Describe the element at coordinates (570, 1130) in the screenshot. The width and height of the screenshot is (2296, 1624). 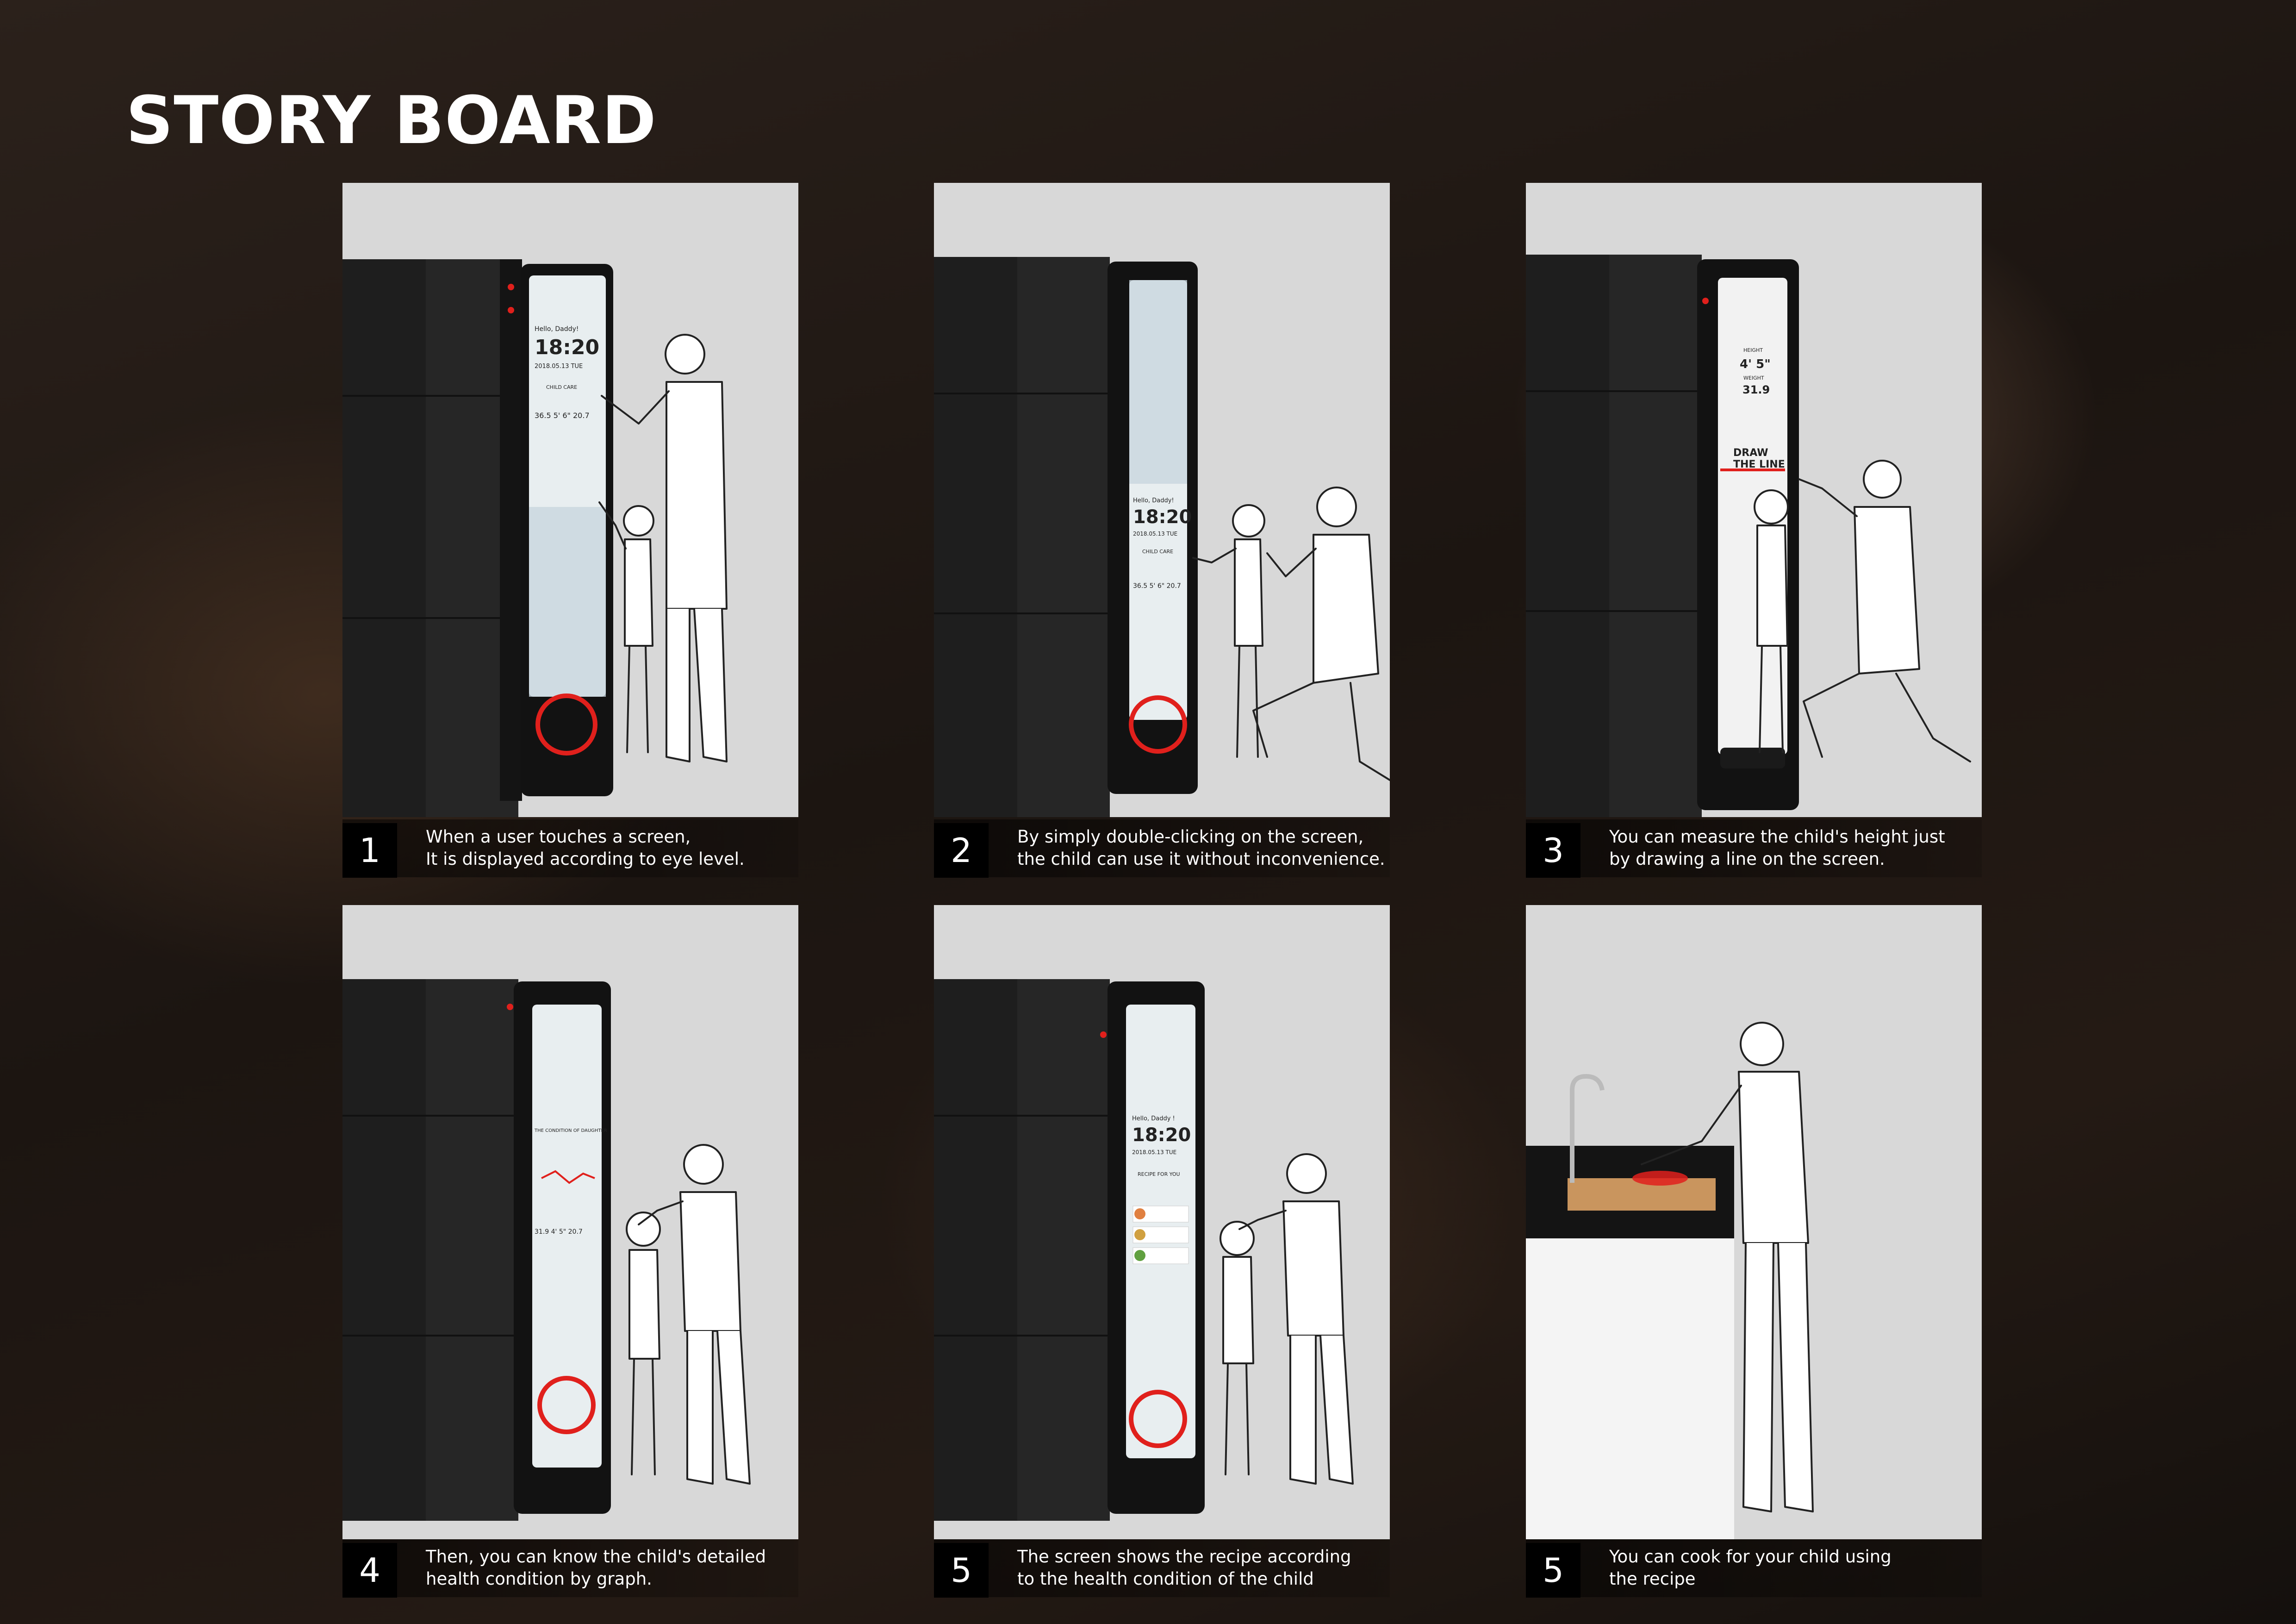
I see `svg-text: THE CONDITION OF DAUGHTER` at that location.